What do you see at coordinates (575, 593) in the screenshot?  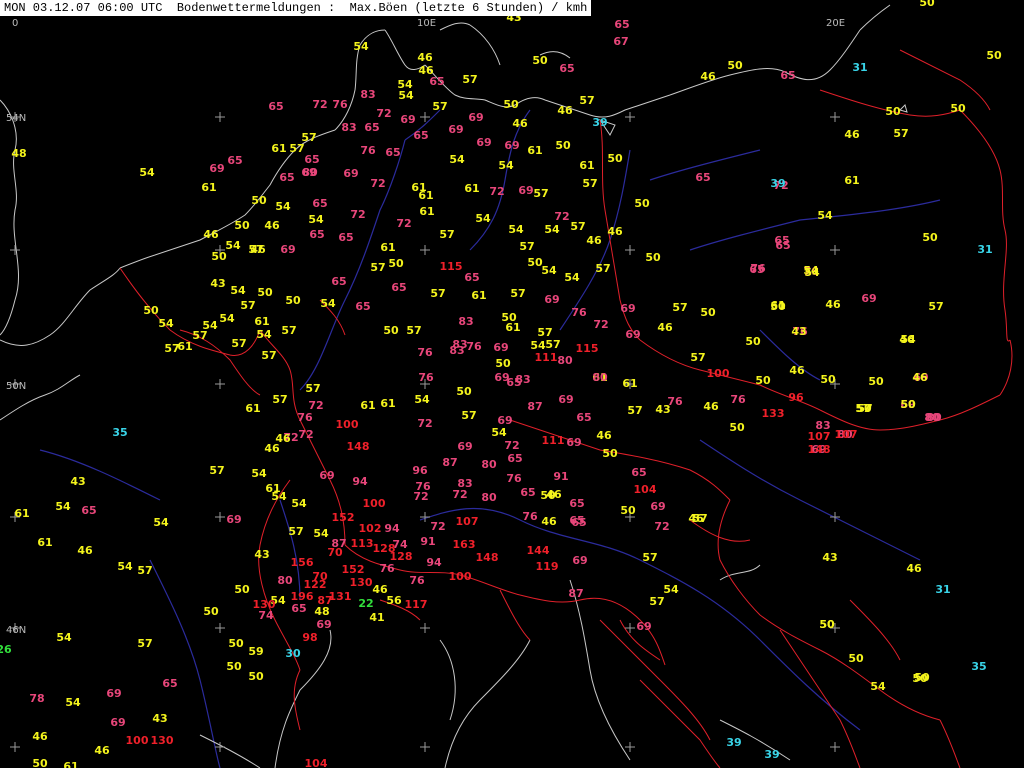 I see `station-gust-value: 87` at bounding box center [575, 593].